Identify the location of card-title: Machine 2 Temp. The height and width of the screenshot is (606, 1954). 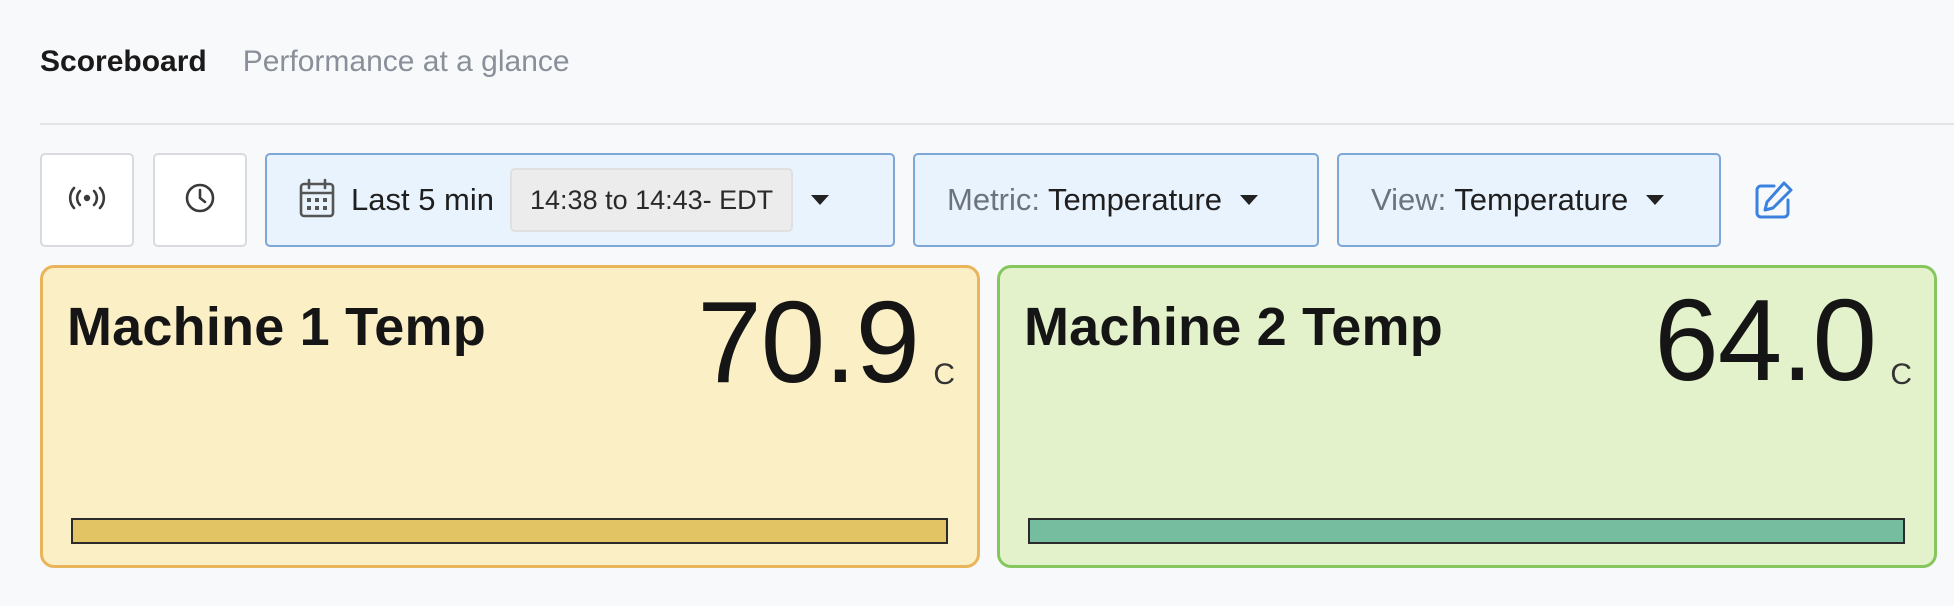
(1233, 327).